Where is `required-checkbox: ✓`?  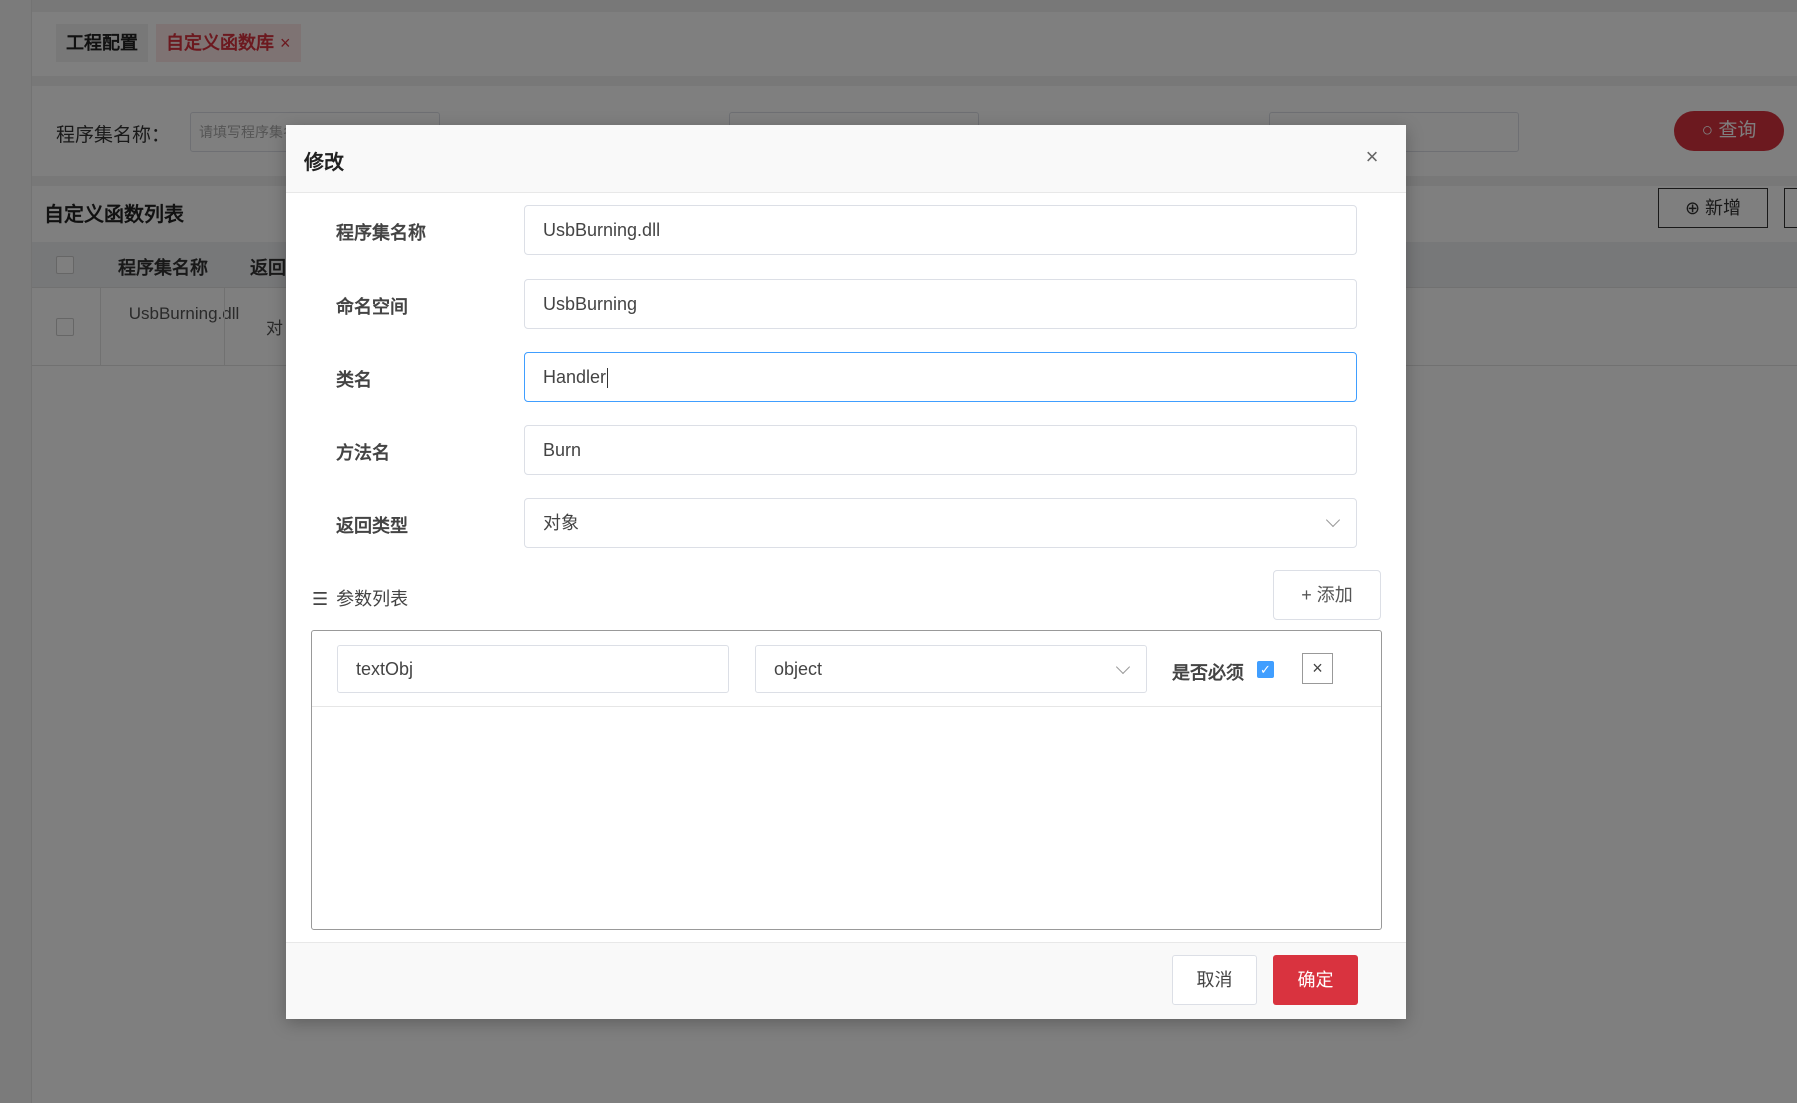
required-checkbox: ✓ is located at coordinates (1265, 669).